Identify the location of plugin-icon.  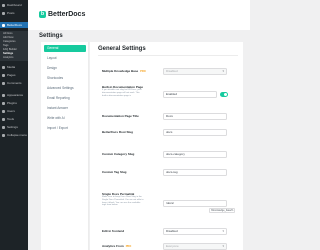
(3, 103).